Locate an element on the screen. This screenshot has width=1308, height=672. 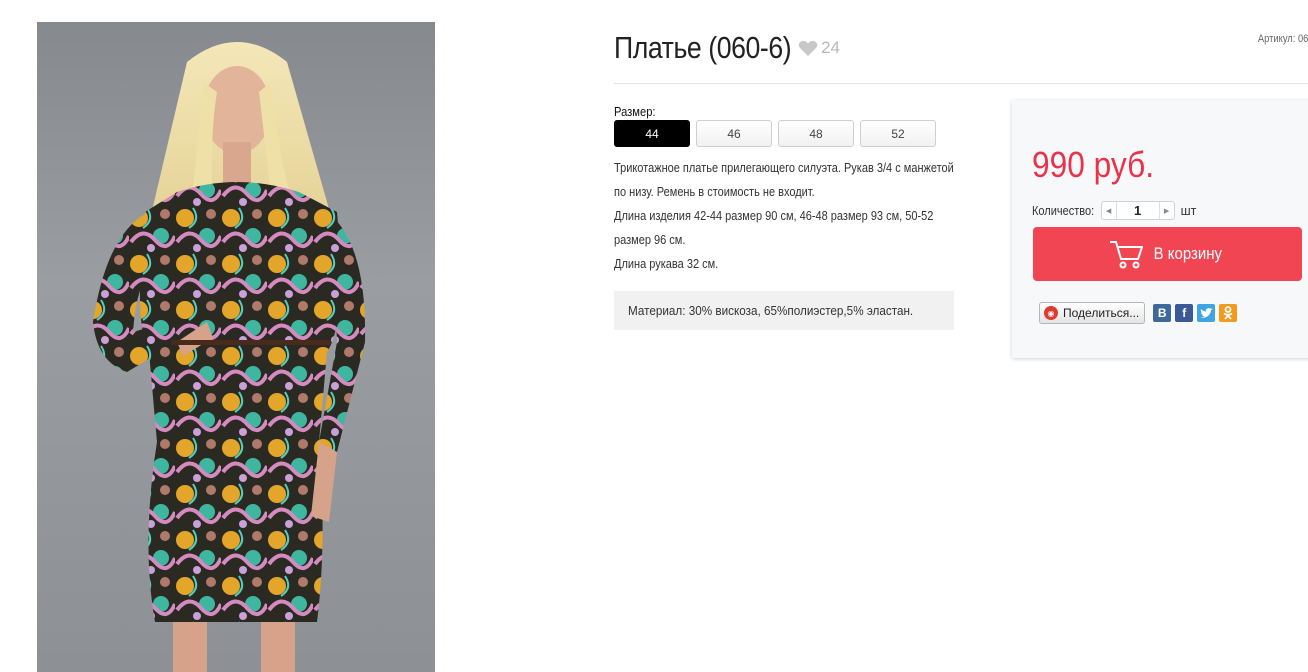
quantity-value: 1 is located at coordinates (1137, 210).